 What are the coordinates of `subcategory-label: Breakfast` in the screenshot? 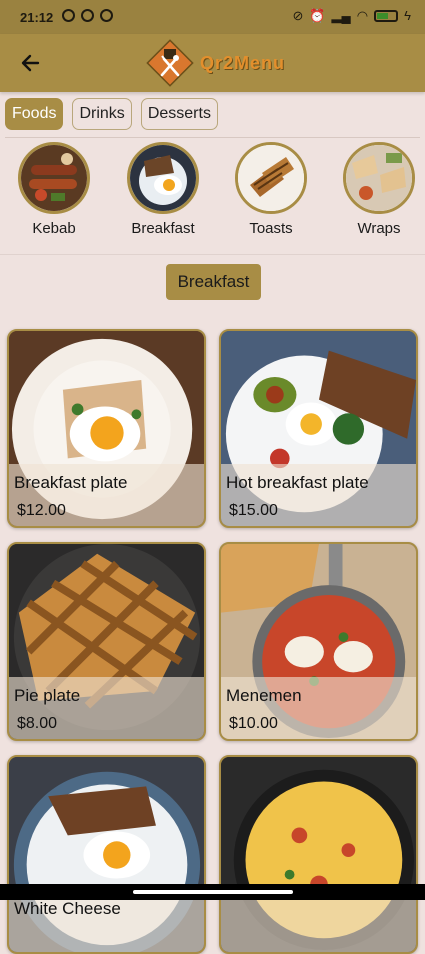 It's located at (163, 228).